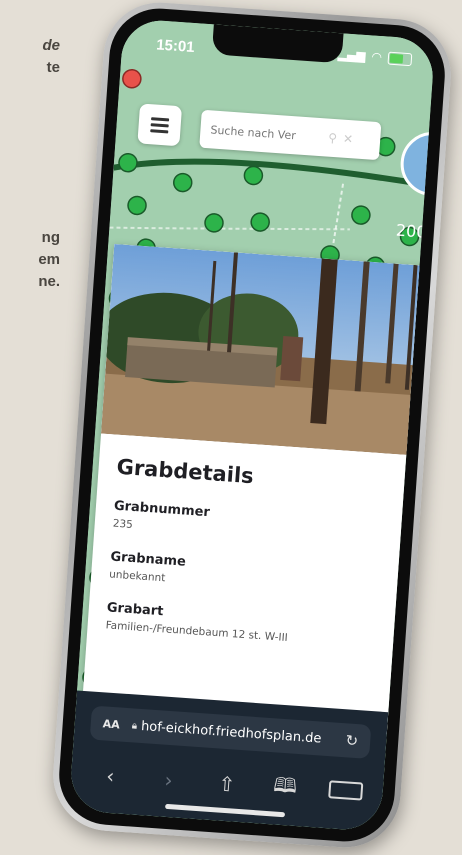  I want to click on forward-icon: ›, so click(169, 780).